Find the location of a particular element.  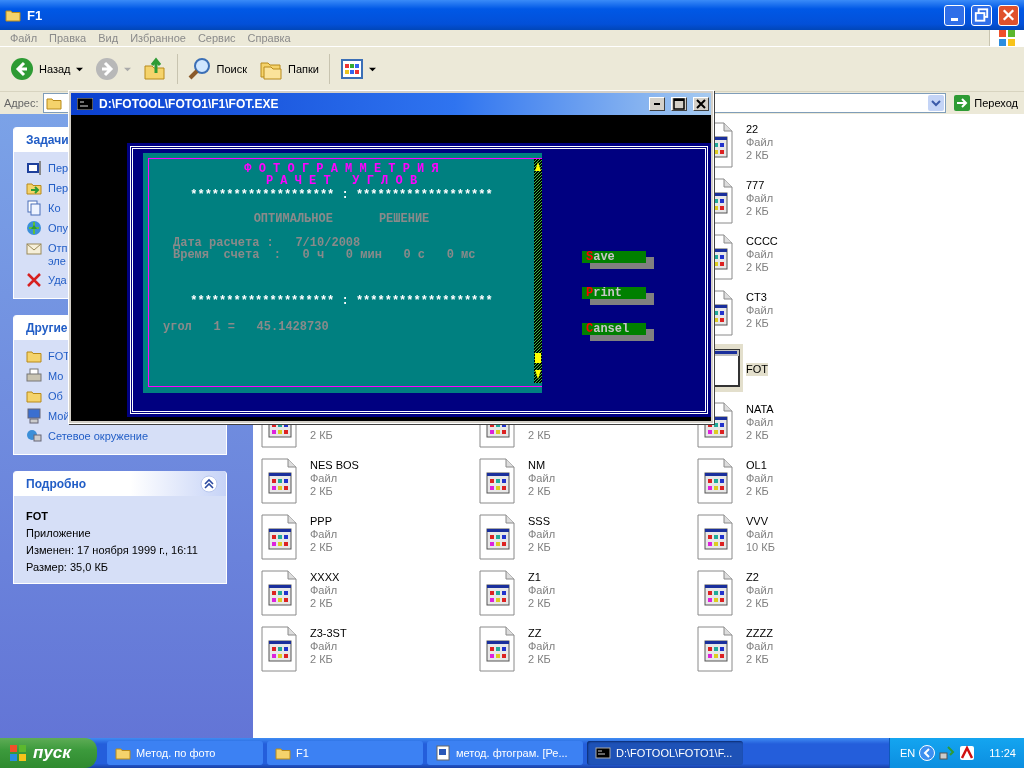

file-name: 22 is located at coordinates (752, 129).